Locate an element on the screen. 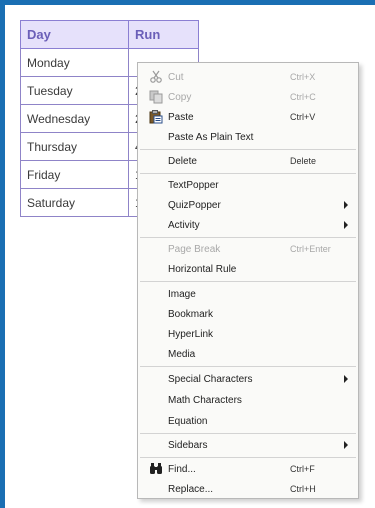 Image resolution: width=375 pixels, height=508 pixels. menu-item-media: Media is located at coordinates (248, 354).